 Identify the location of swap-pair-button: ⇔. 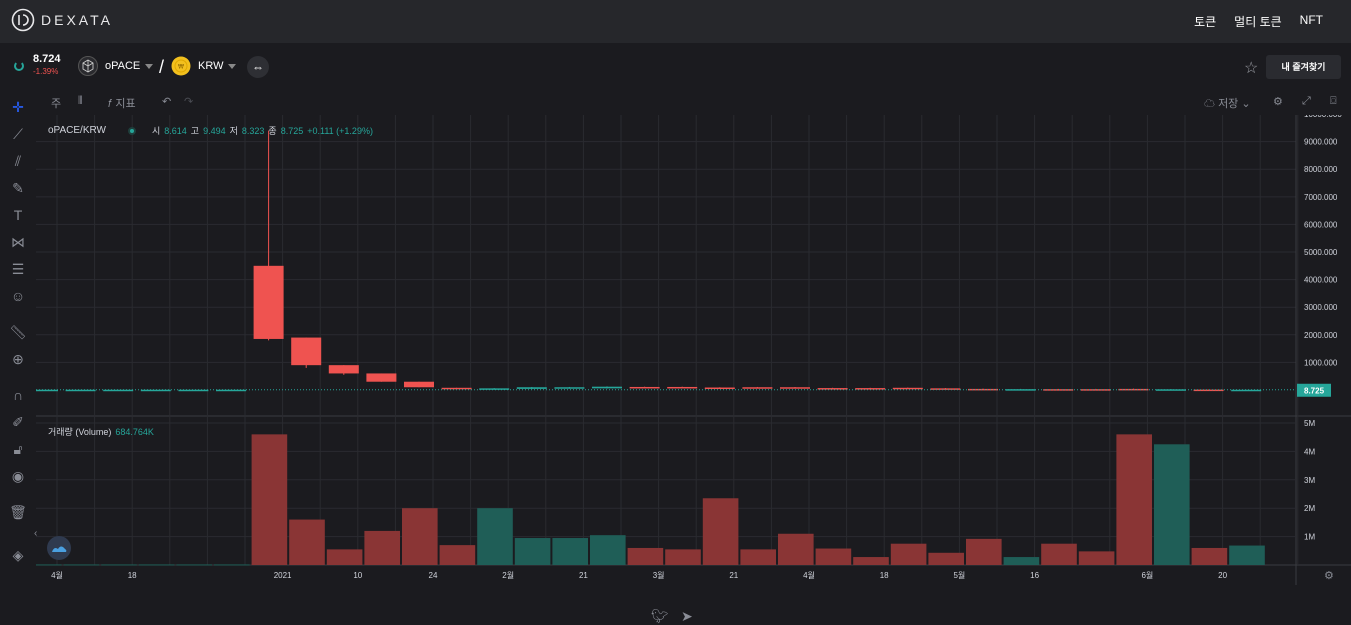
(258, 67).